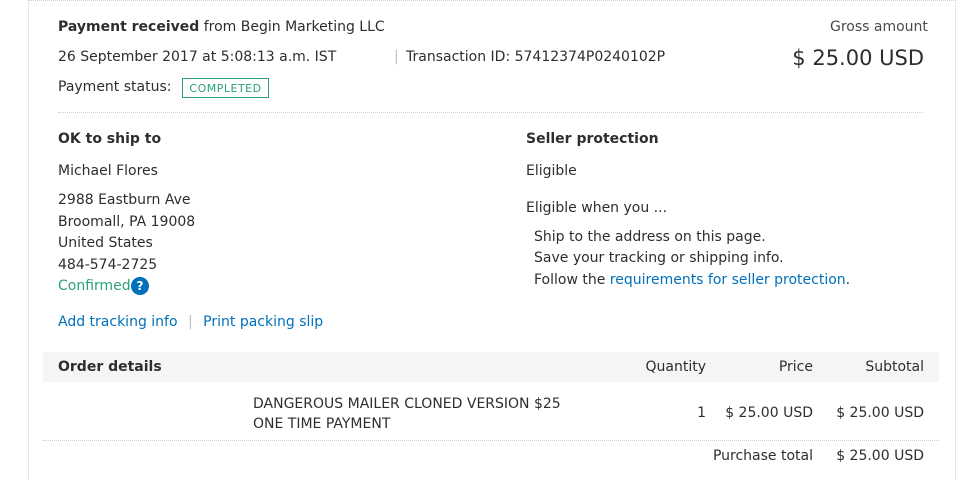 Image resolution: width=964 pixels, height=479 pixels. I want to click on subtotal-column-header: Subtotal, so click(894, 367).